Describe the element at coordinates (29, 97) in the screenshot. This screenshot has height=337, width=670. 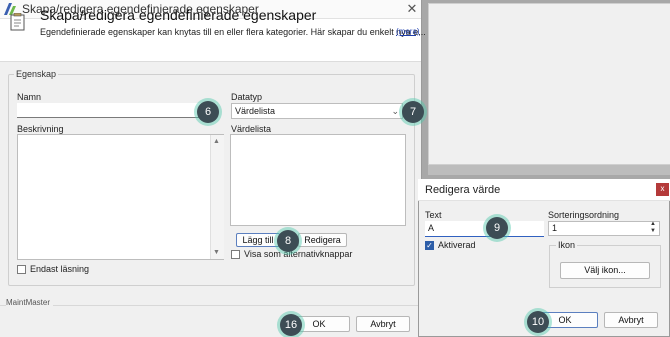
I see `name-label: Namn` at that location.